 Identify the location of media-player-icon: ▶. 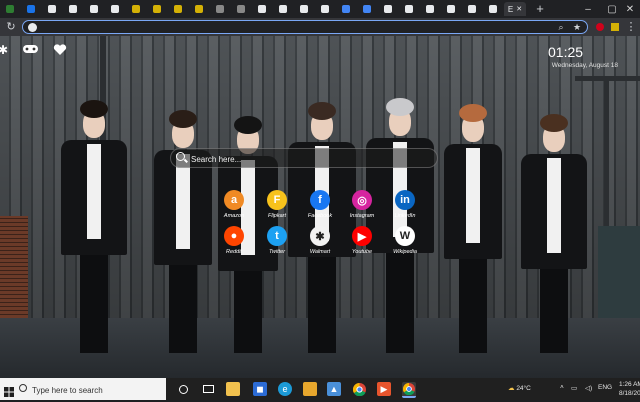
(384, 389).